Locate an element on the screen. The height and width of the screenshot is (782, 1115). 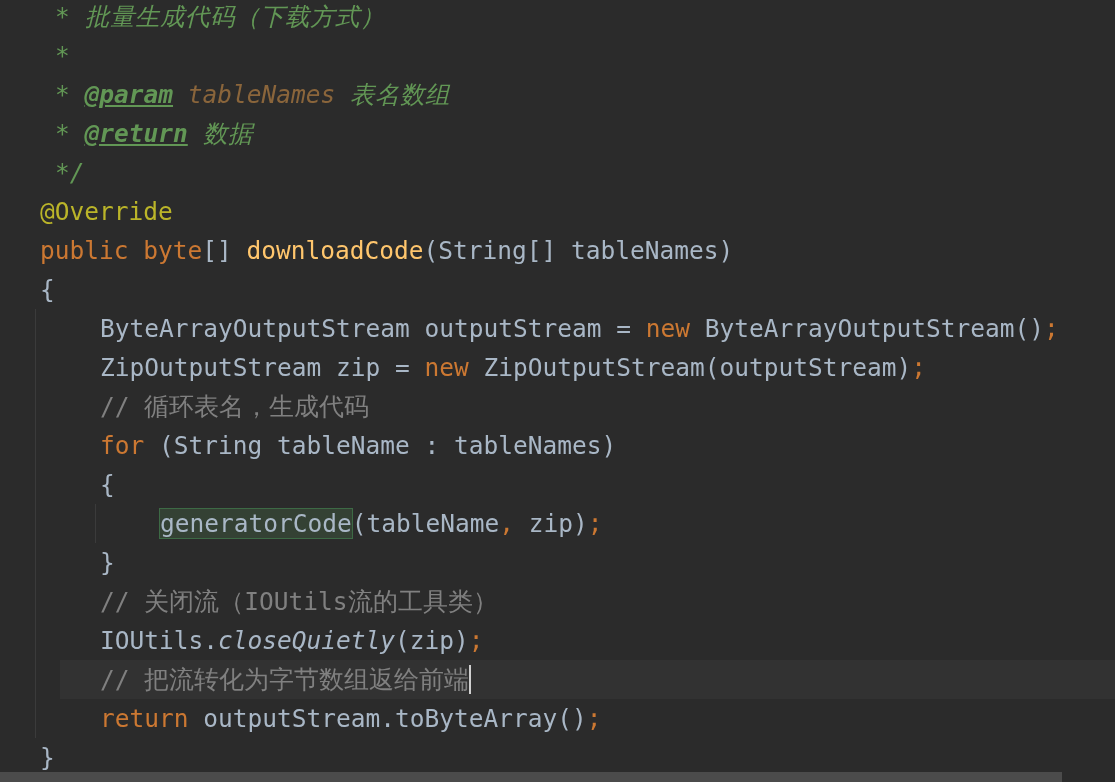
code-line: return outputStream.toByteArray(); is located at coordinates (351, 718).